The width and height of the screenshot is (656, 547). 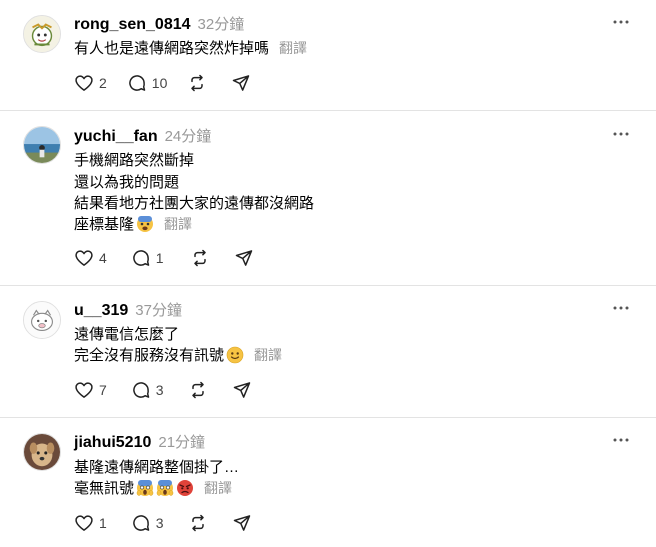 I want to click on post-header: jiahui5210 21分鐘, so click(x=139, y=441).